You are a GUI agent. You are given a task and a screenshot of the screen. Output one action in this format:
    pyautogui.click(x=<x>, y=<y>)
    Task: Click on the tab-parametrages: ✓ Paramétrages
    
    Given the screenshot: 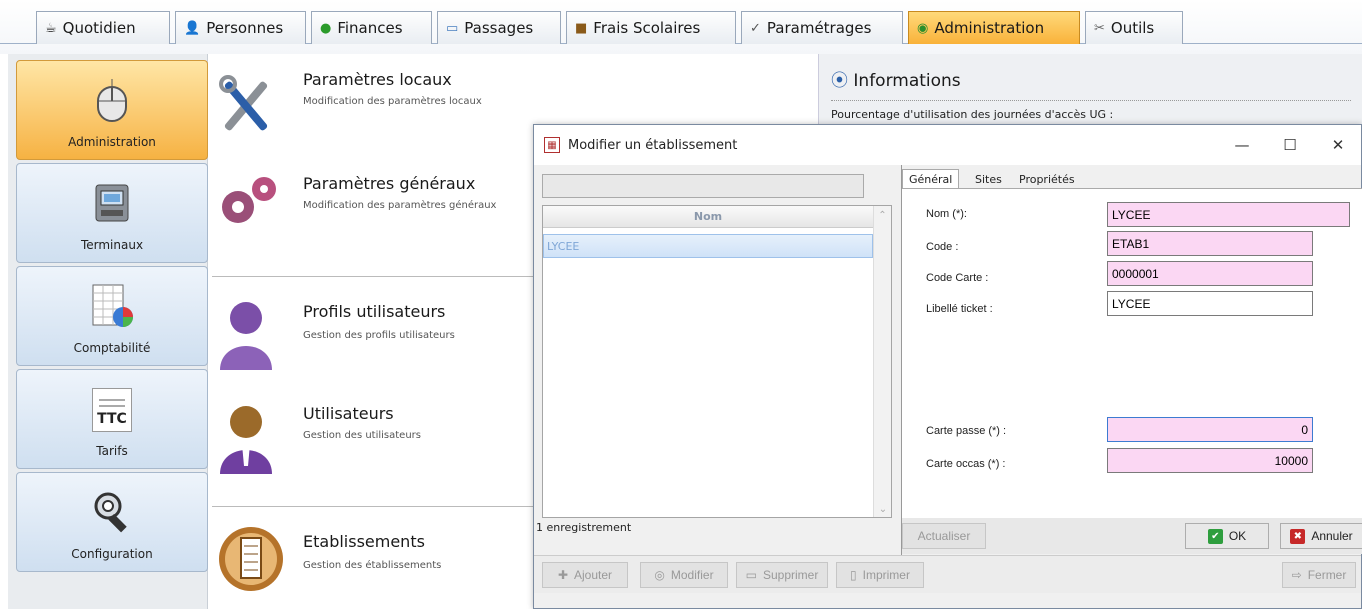 What is the action you would take?
    pyautogui.click(x=822, y=27)
    